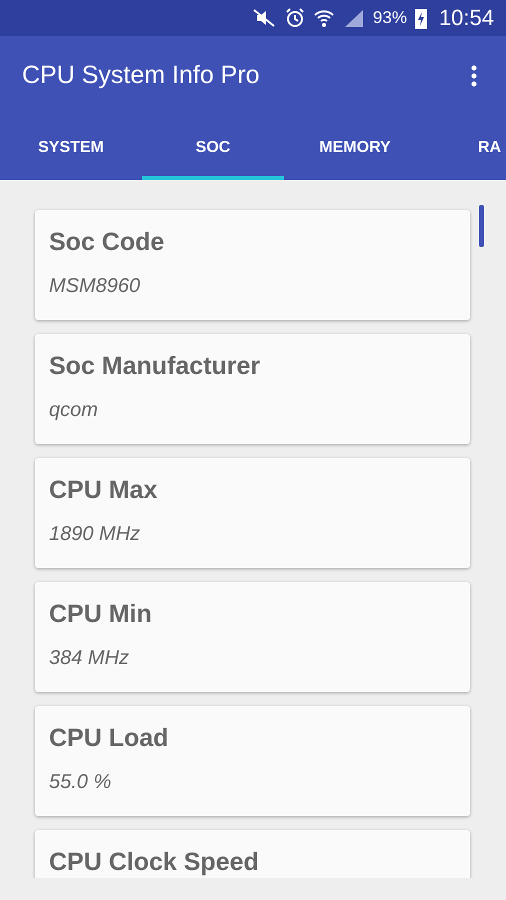 The image size is (506, 900). What do you see at coordinates (466, 147) in the screenshot?
I see `tab: RA` at bounding box center [466, 147].